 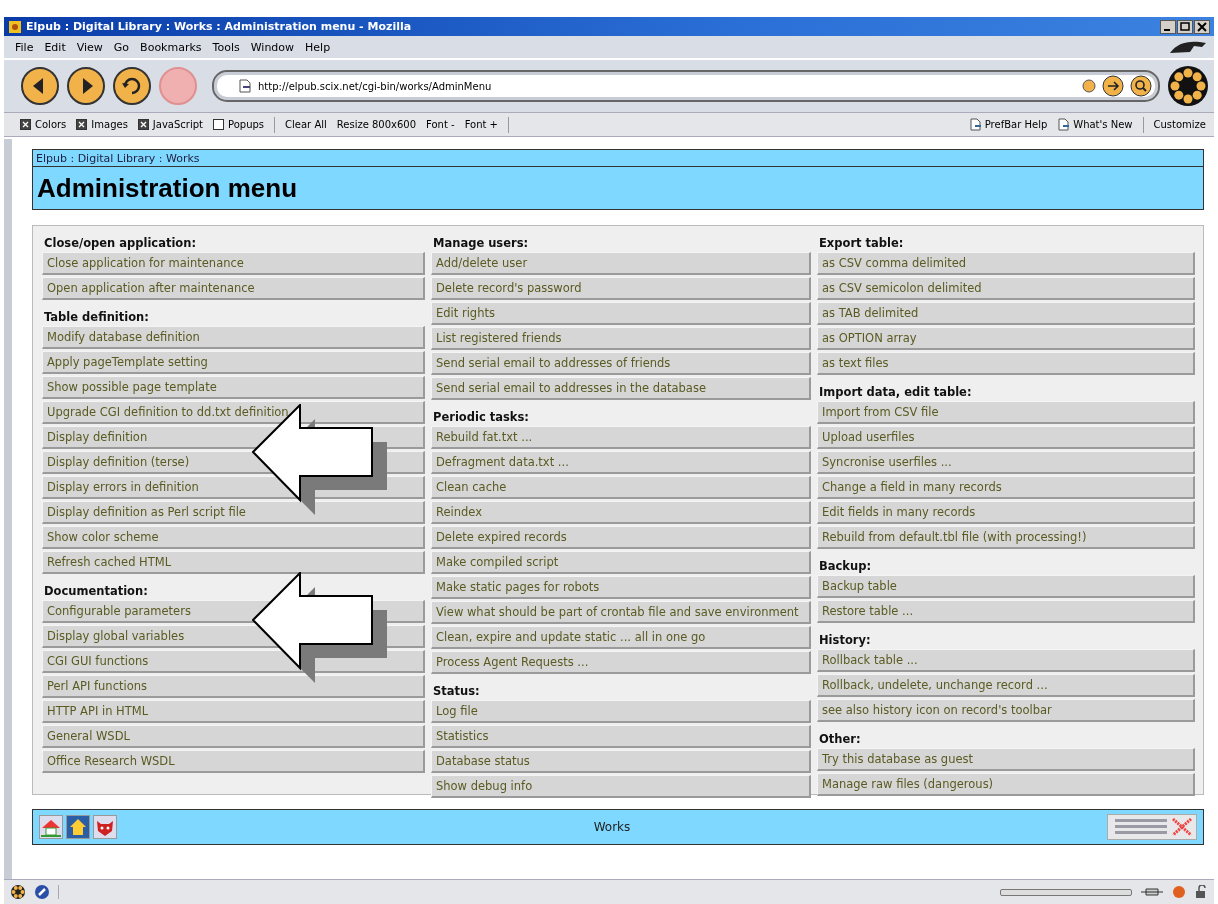 I want to click on customize-button: Customize, so click(x=1179, y=124).